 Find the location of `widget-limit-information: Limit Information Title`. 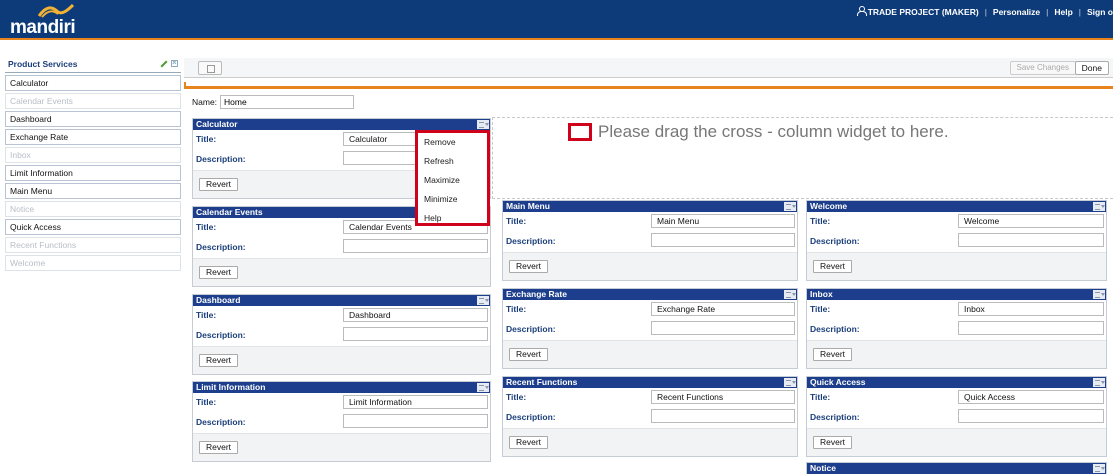

widget-limit-information: Limit Information Title is located at coordinates (341, 421).